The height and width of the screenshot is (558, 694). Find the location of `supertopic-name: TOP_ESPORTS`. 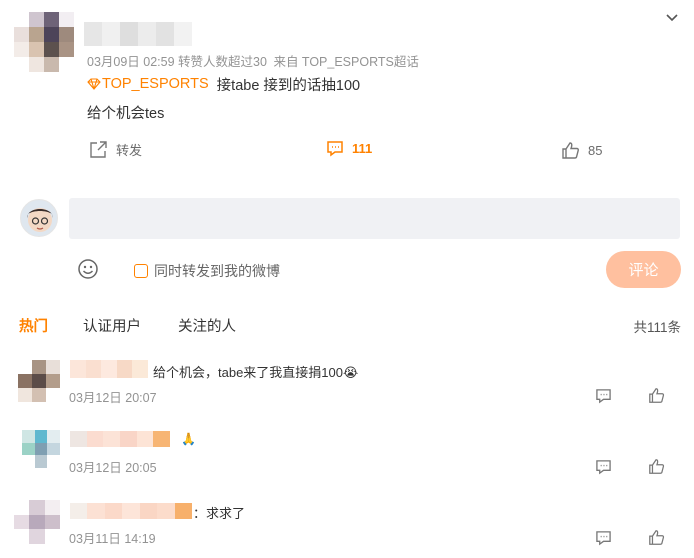

supertopic-name: TOP_ESPORTS is located at coordinates (155, 84).